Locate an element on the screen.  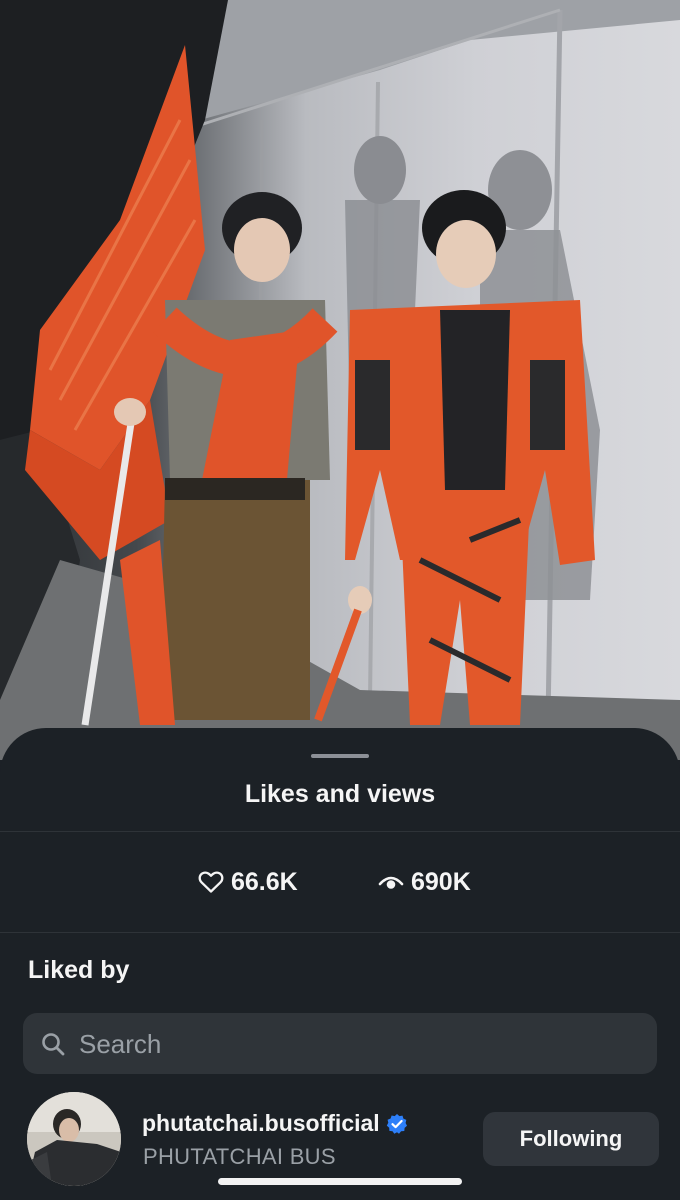
avatar-image is located at coordinates (74, 1139).